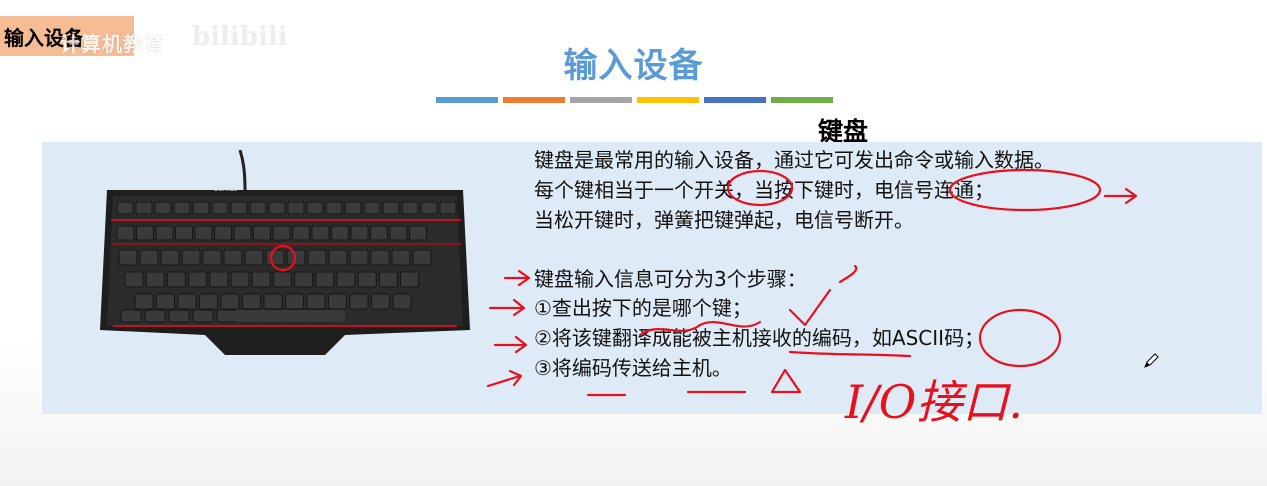 This screenshot has height=486, width=1267. What do you see at coordinates (225, 189) in the screenshot?
I see `keyboard-brand: Genius` at bounding box center [225, 189].